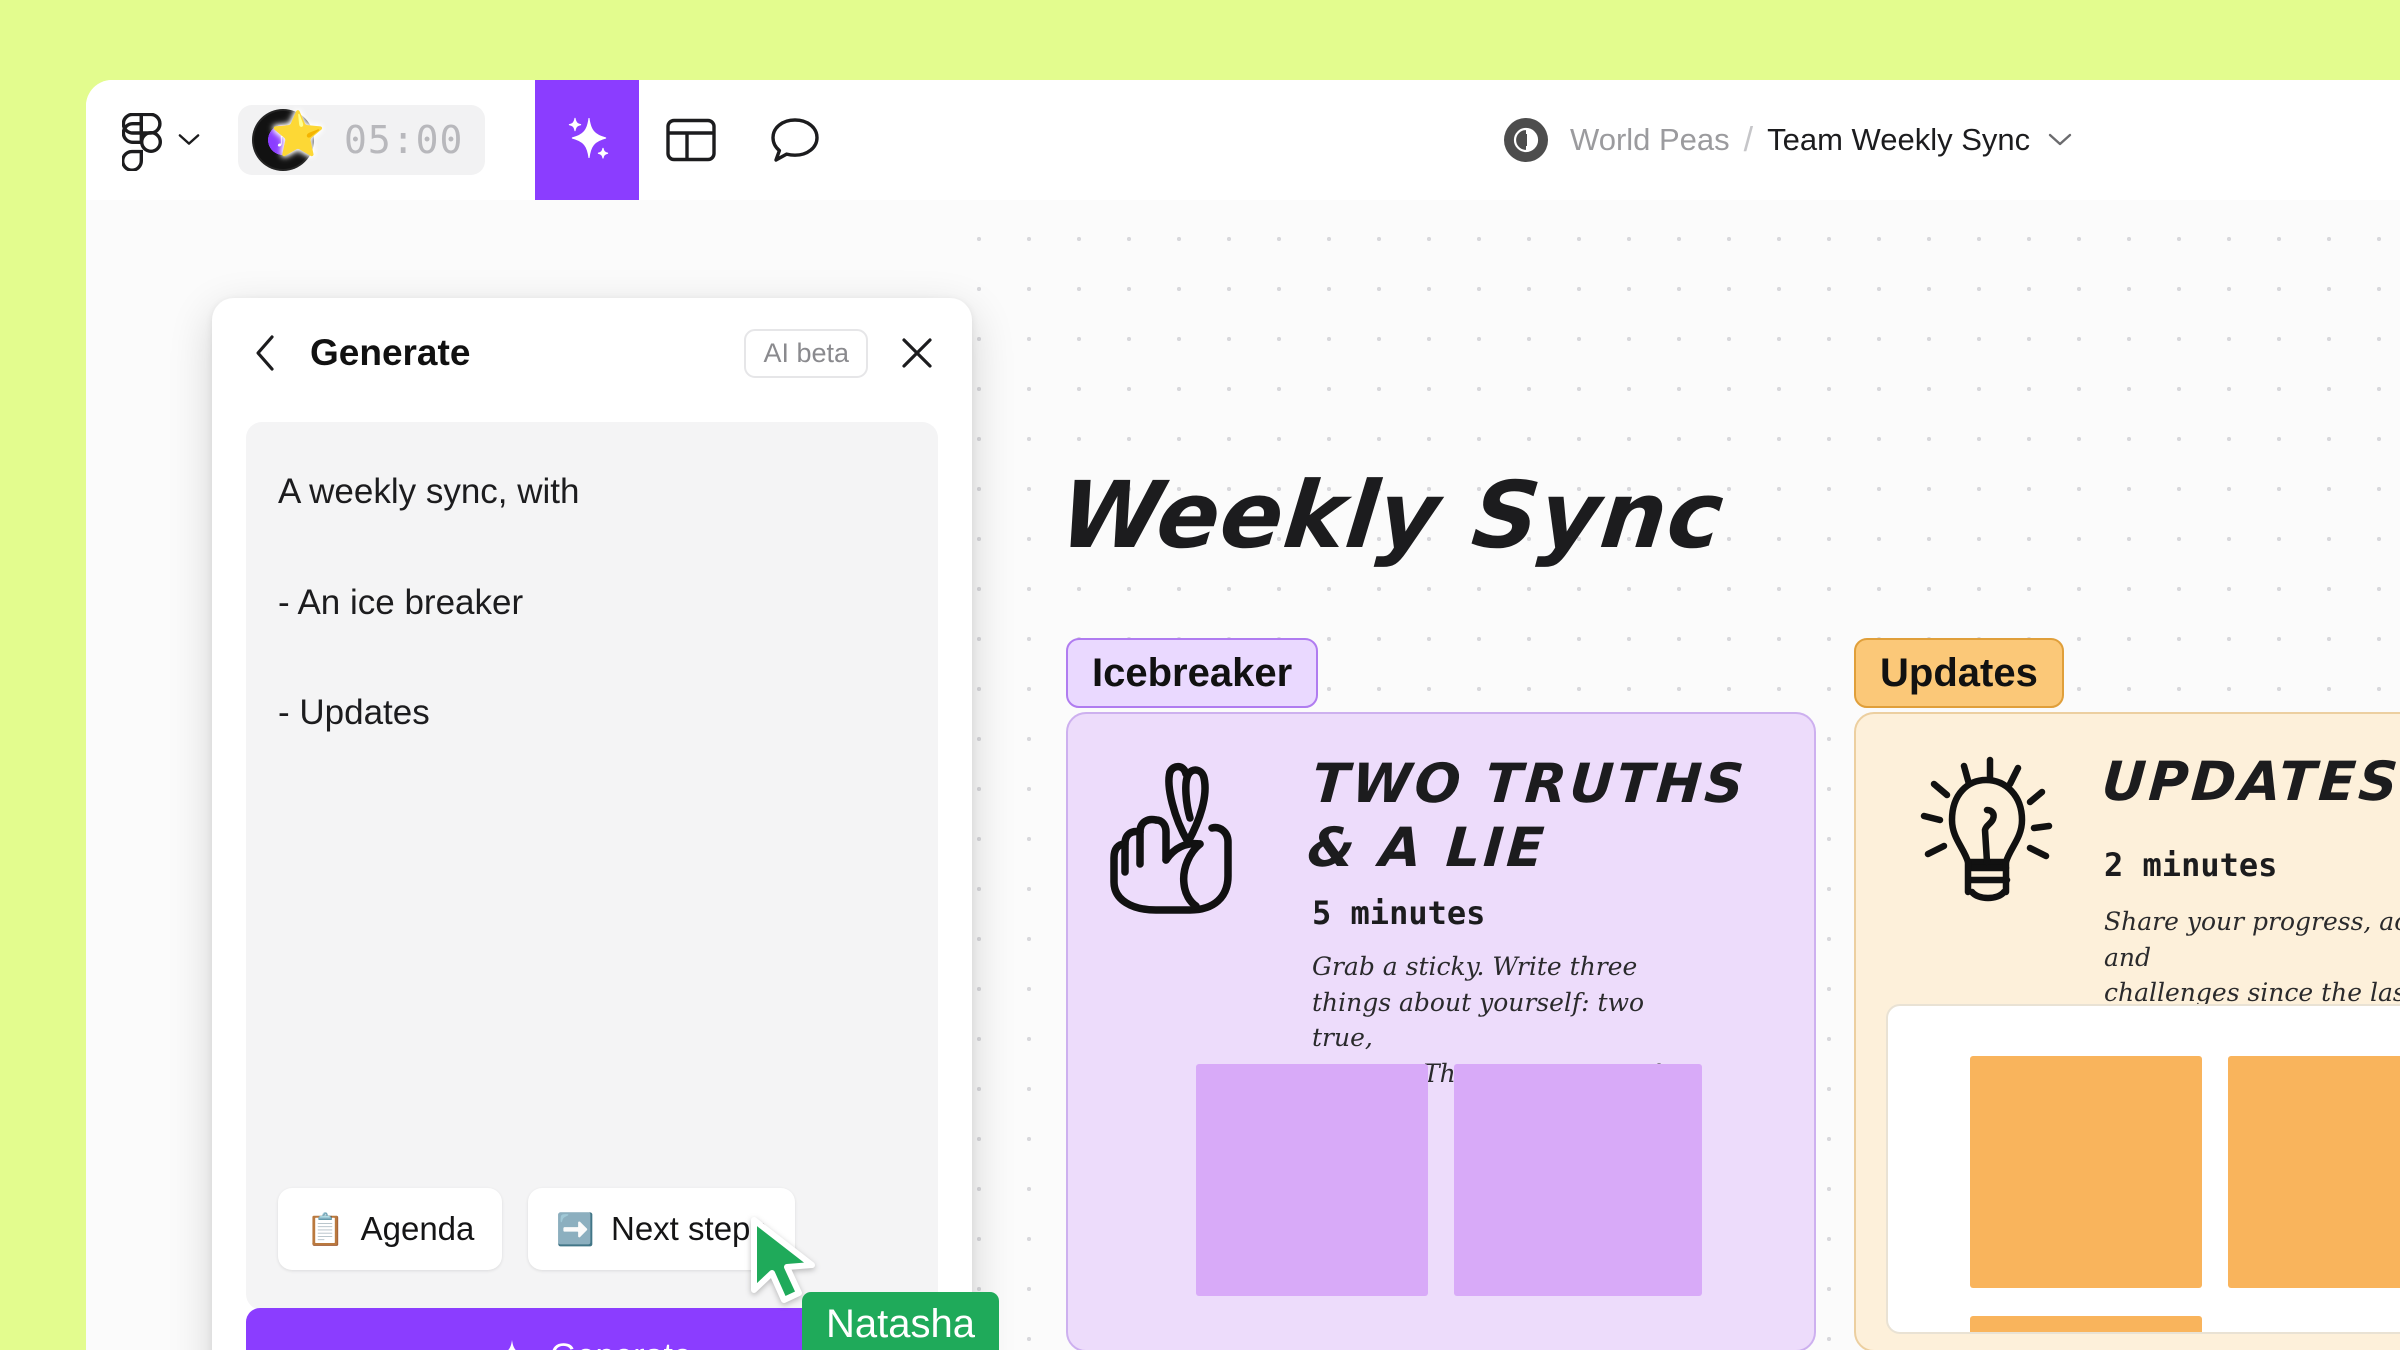 Image resolution: width=2400 pixels, height=1350 pixels. I want to click on arrow-right-icon: ➡️, so click(575, 1229).